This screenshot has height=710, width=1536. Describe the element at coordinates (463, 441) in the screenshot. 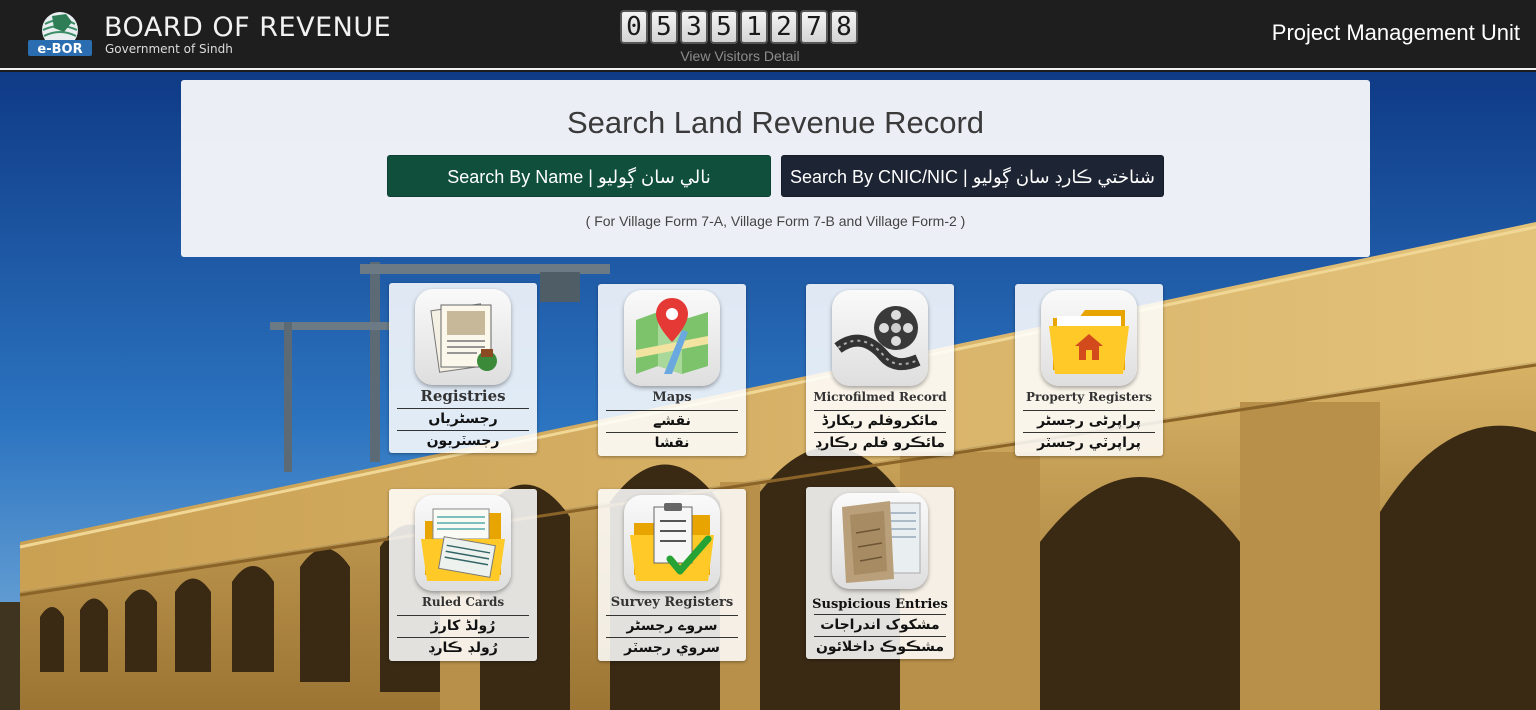

I see `tile-sindhi-label: رجسٽريون` at that location.